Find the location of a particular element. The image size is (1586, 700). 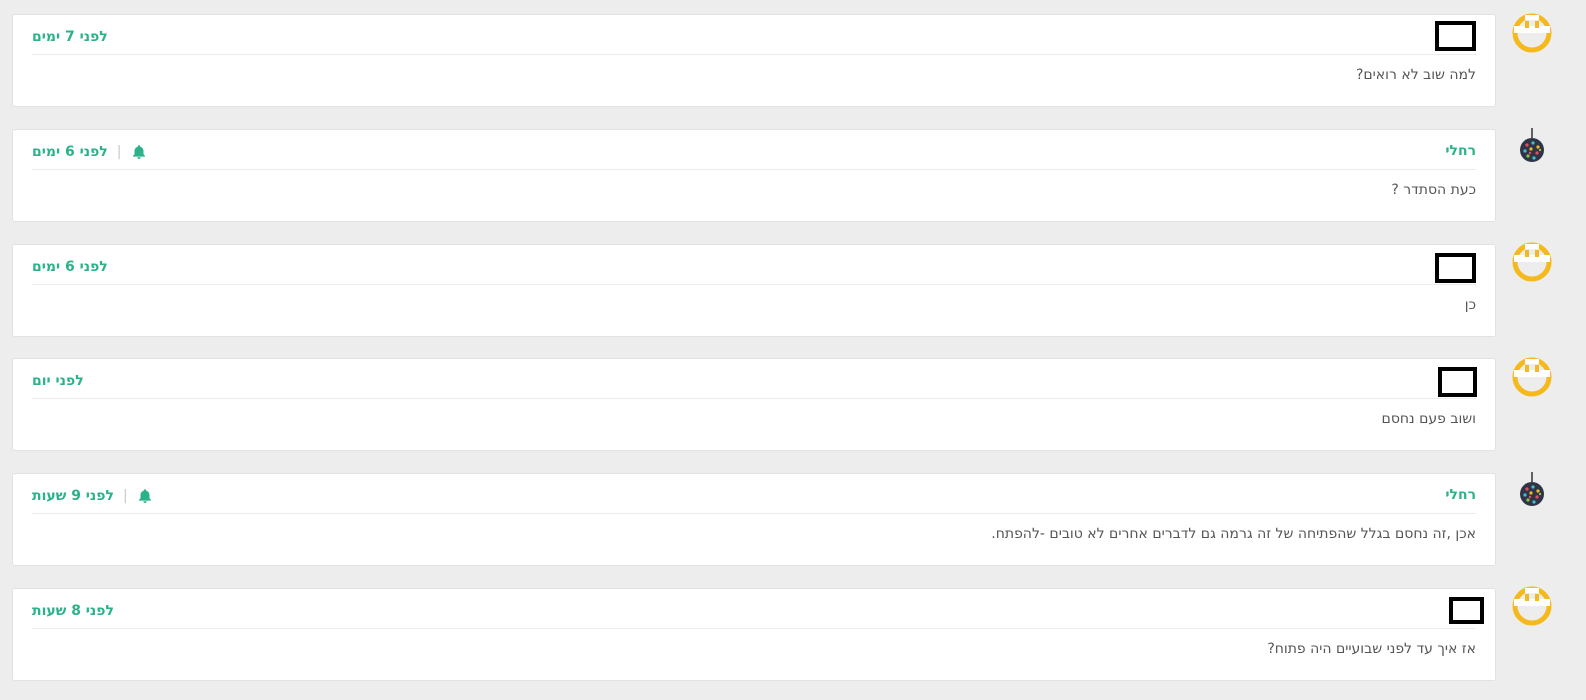

comment-meta: לפני 9 שעות | is located at coordinates (92, 496).